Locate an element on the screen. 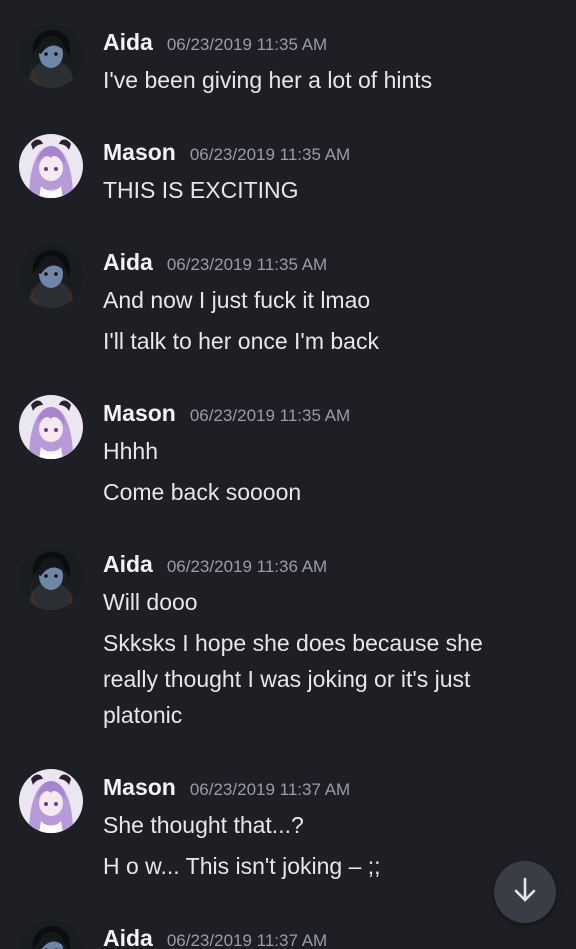  message-text: She thought that...? is located at coordinates (319, 825).